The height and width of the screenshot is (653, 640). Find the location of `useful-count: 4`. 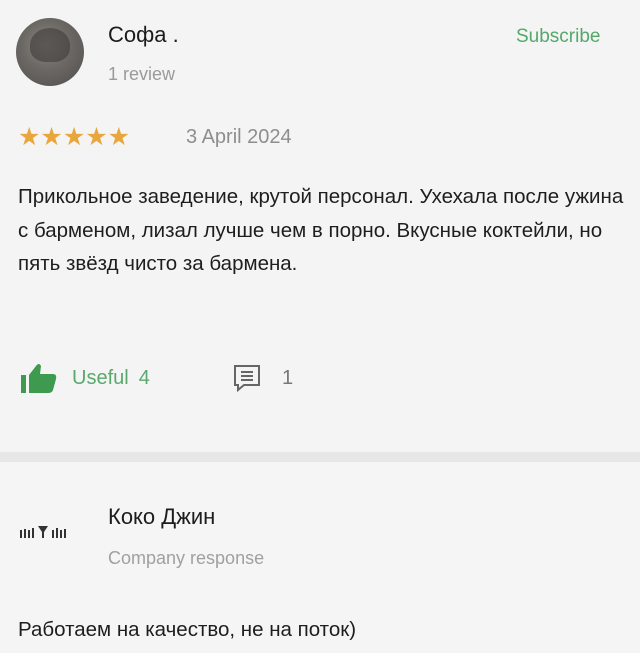

useful-count: 4 is located at coordinates (144, 377).